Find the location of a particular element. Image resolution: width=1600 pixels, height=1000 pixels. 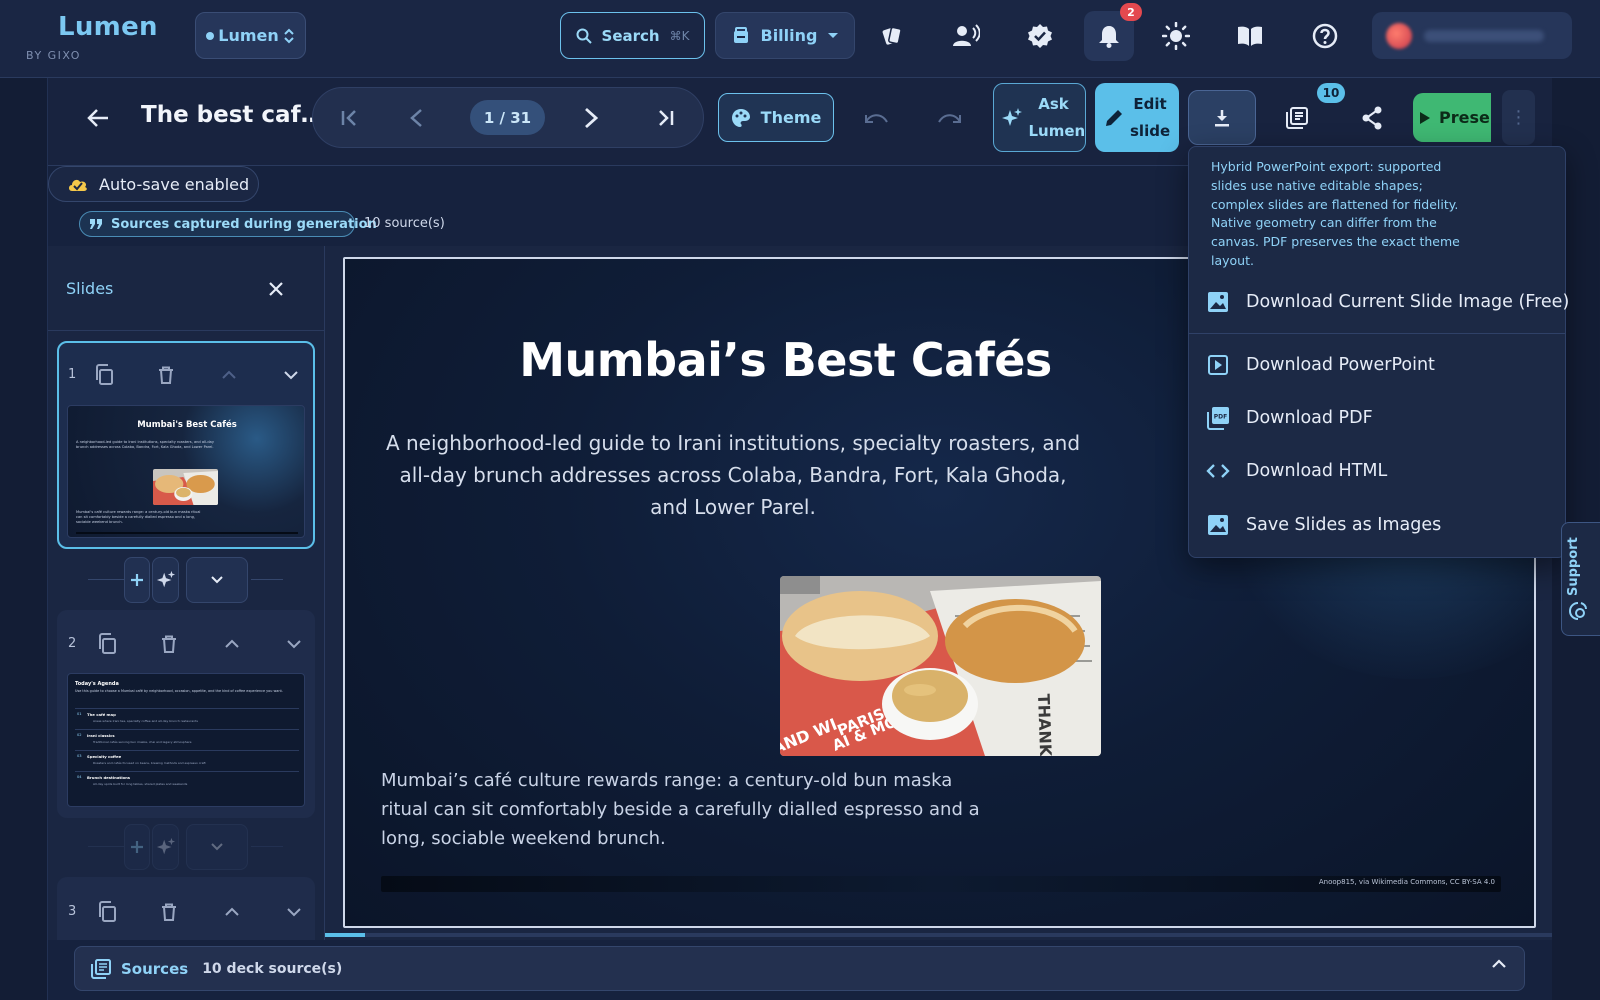

download-pdf: PDF Download PDF is located at coordinates (1289, 418).